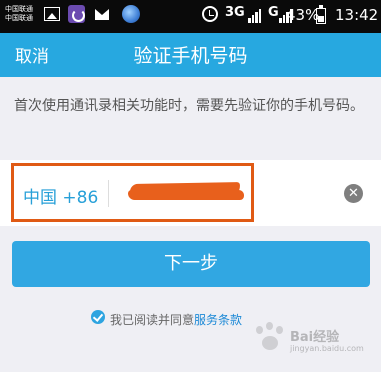 The width and height of the screenshot is (381, 372). Describe the element at coordinates (152, 320) in the screenshot. I see `agreement-text: 我已阅读并同意` at that location.